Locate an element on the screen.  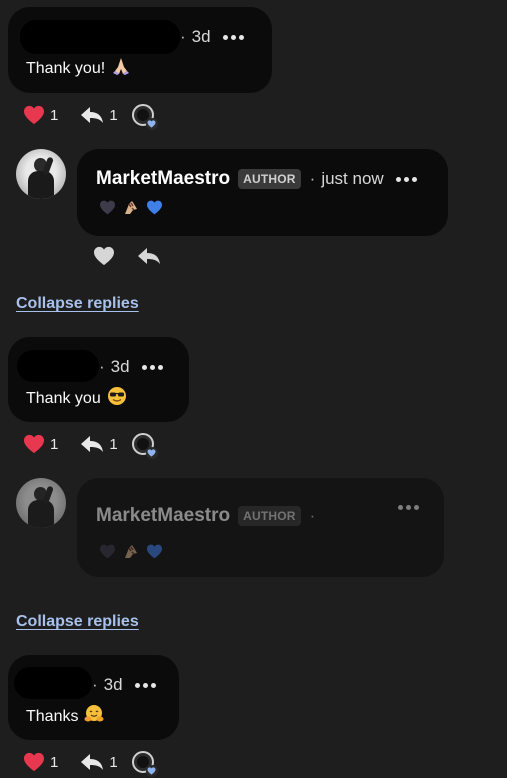
cool-face-icon is located at coordinates (117, 398).